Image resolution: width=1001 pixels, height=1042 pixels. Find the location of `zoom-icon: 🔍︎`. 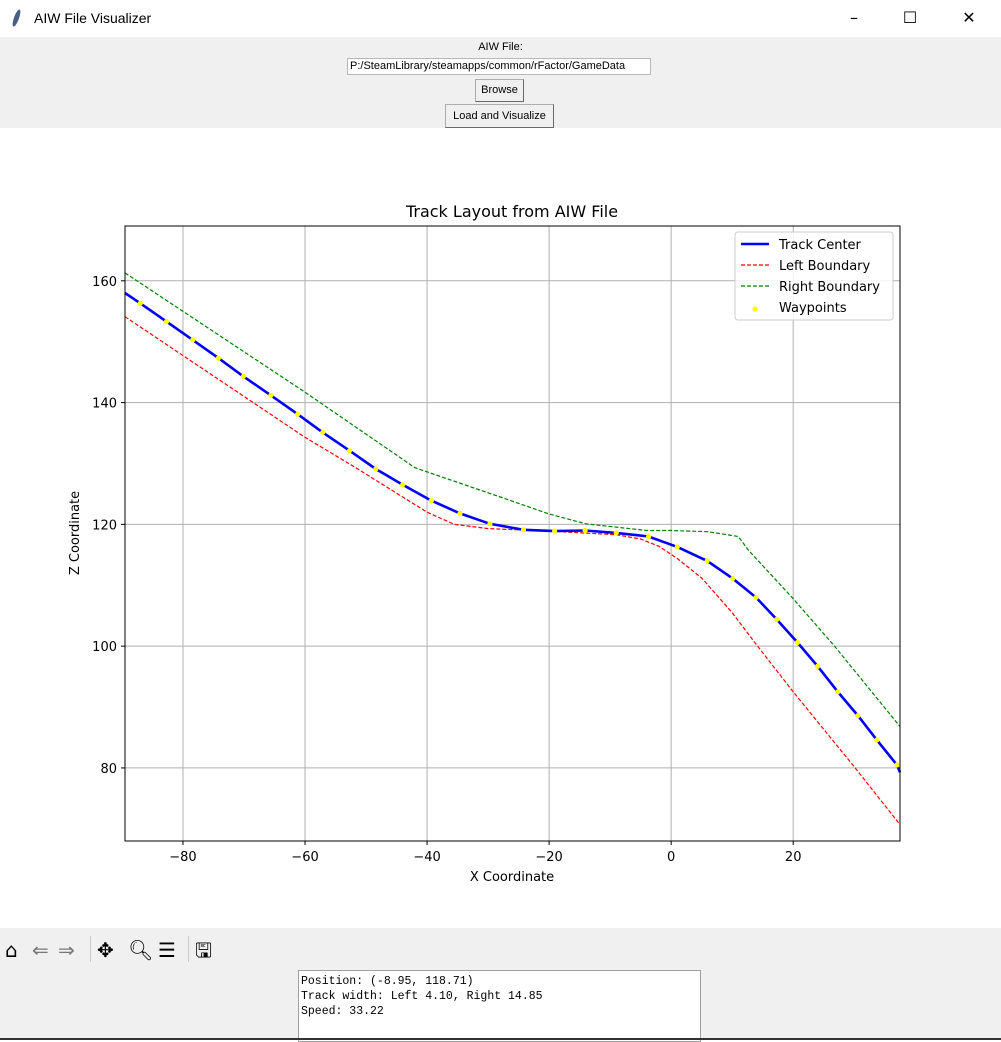

zoom-icon: 🔍︎ is located at coordinates (140, 950).